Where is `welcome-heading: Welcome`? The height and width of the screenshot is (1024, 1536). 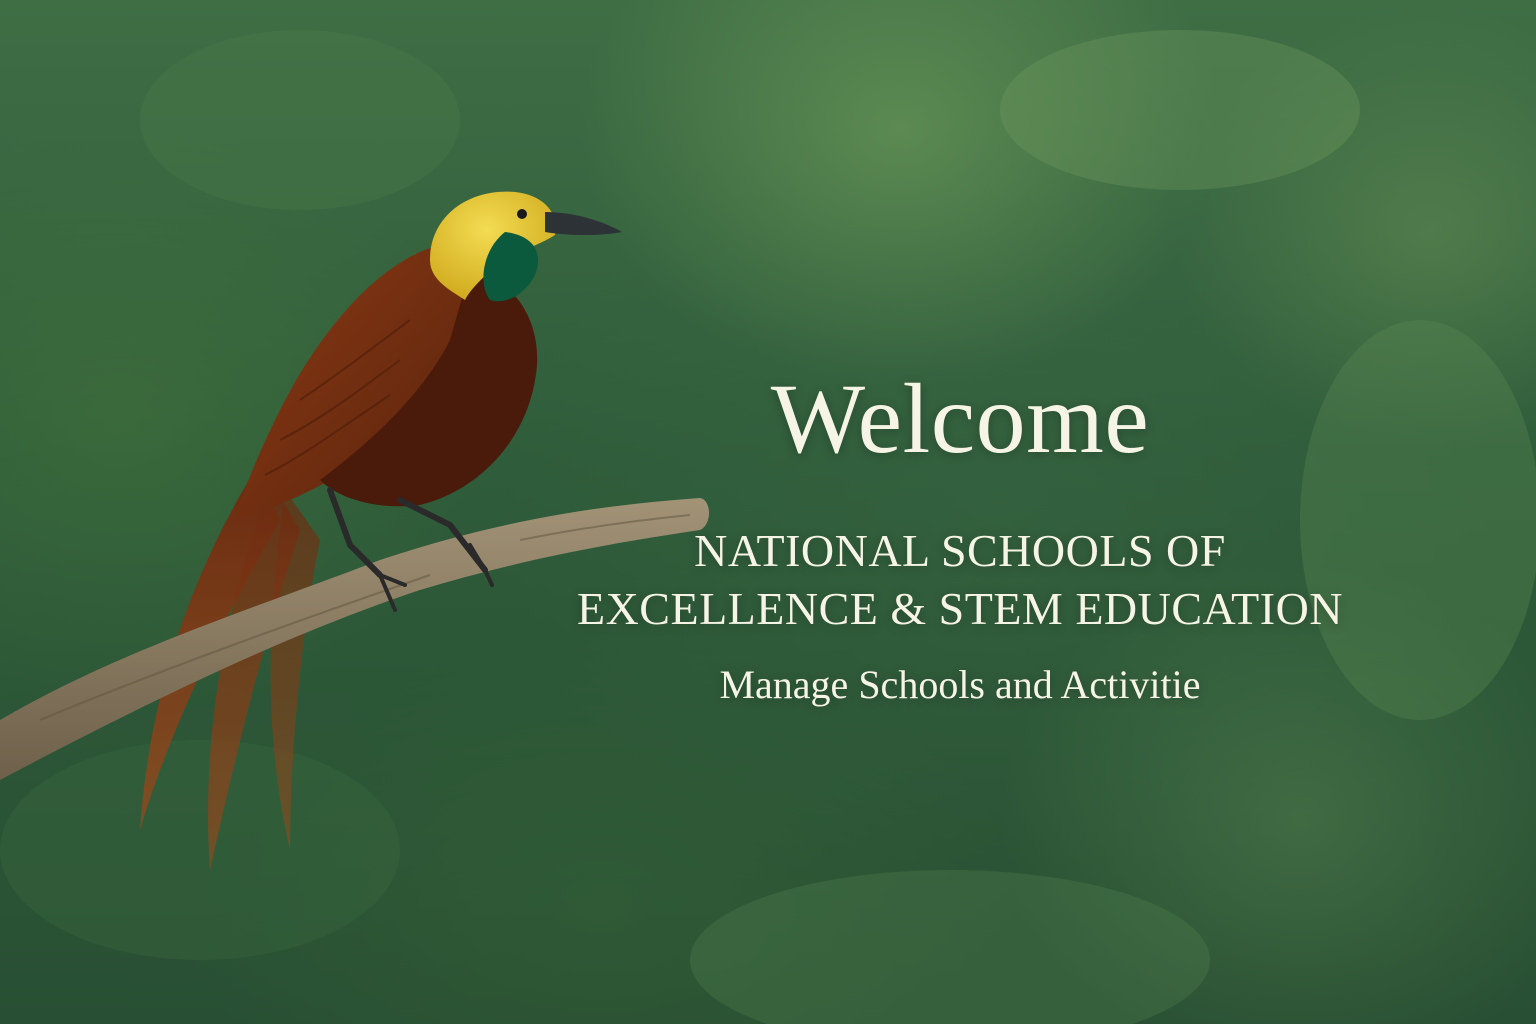 welcome-heading: Welcome is located at coordinates (960, 418).